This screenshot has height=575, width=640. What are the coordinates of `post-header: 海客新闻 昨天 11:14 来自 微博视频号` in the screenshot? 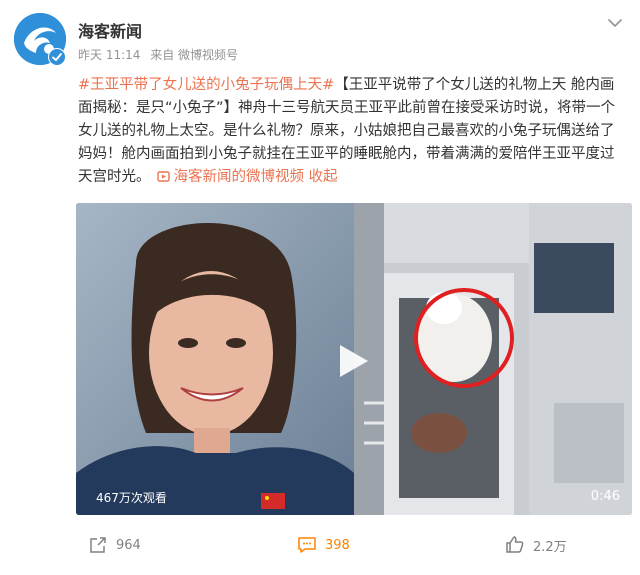 It's located at (320, 36).